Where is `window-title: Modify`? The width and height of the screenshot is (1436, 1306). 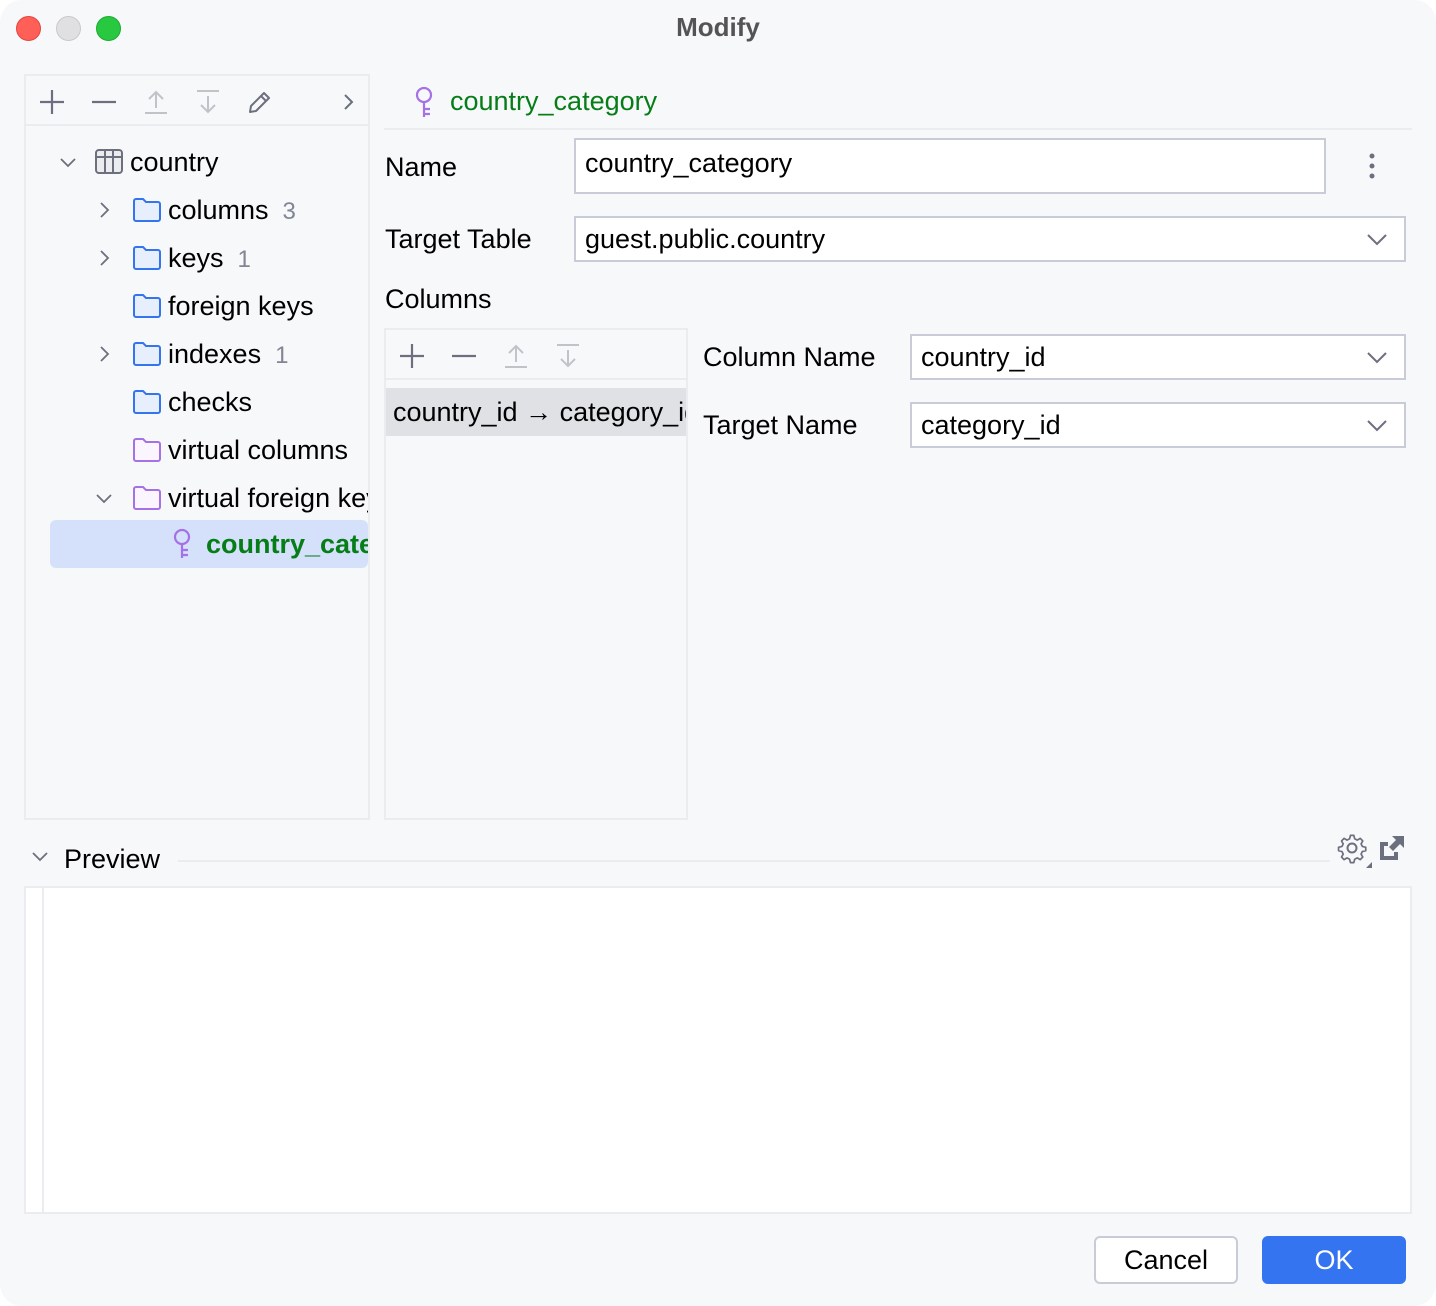 window-title: Modify is located at coordinates (718, 27).